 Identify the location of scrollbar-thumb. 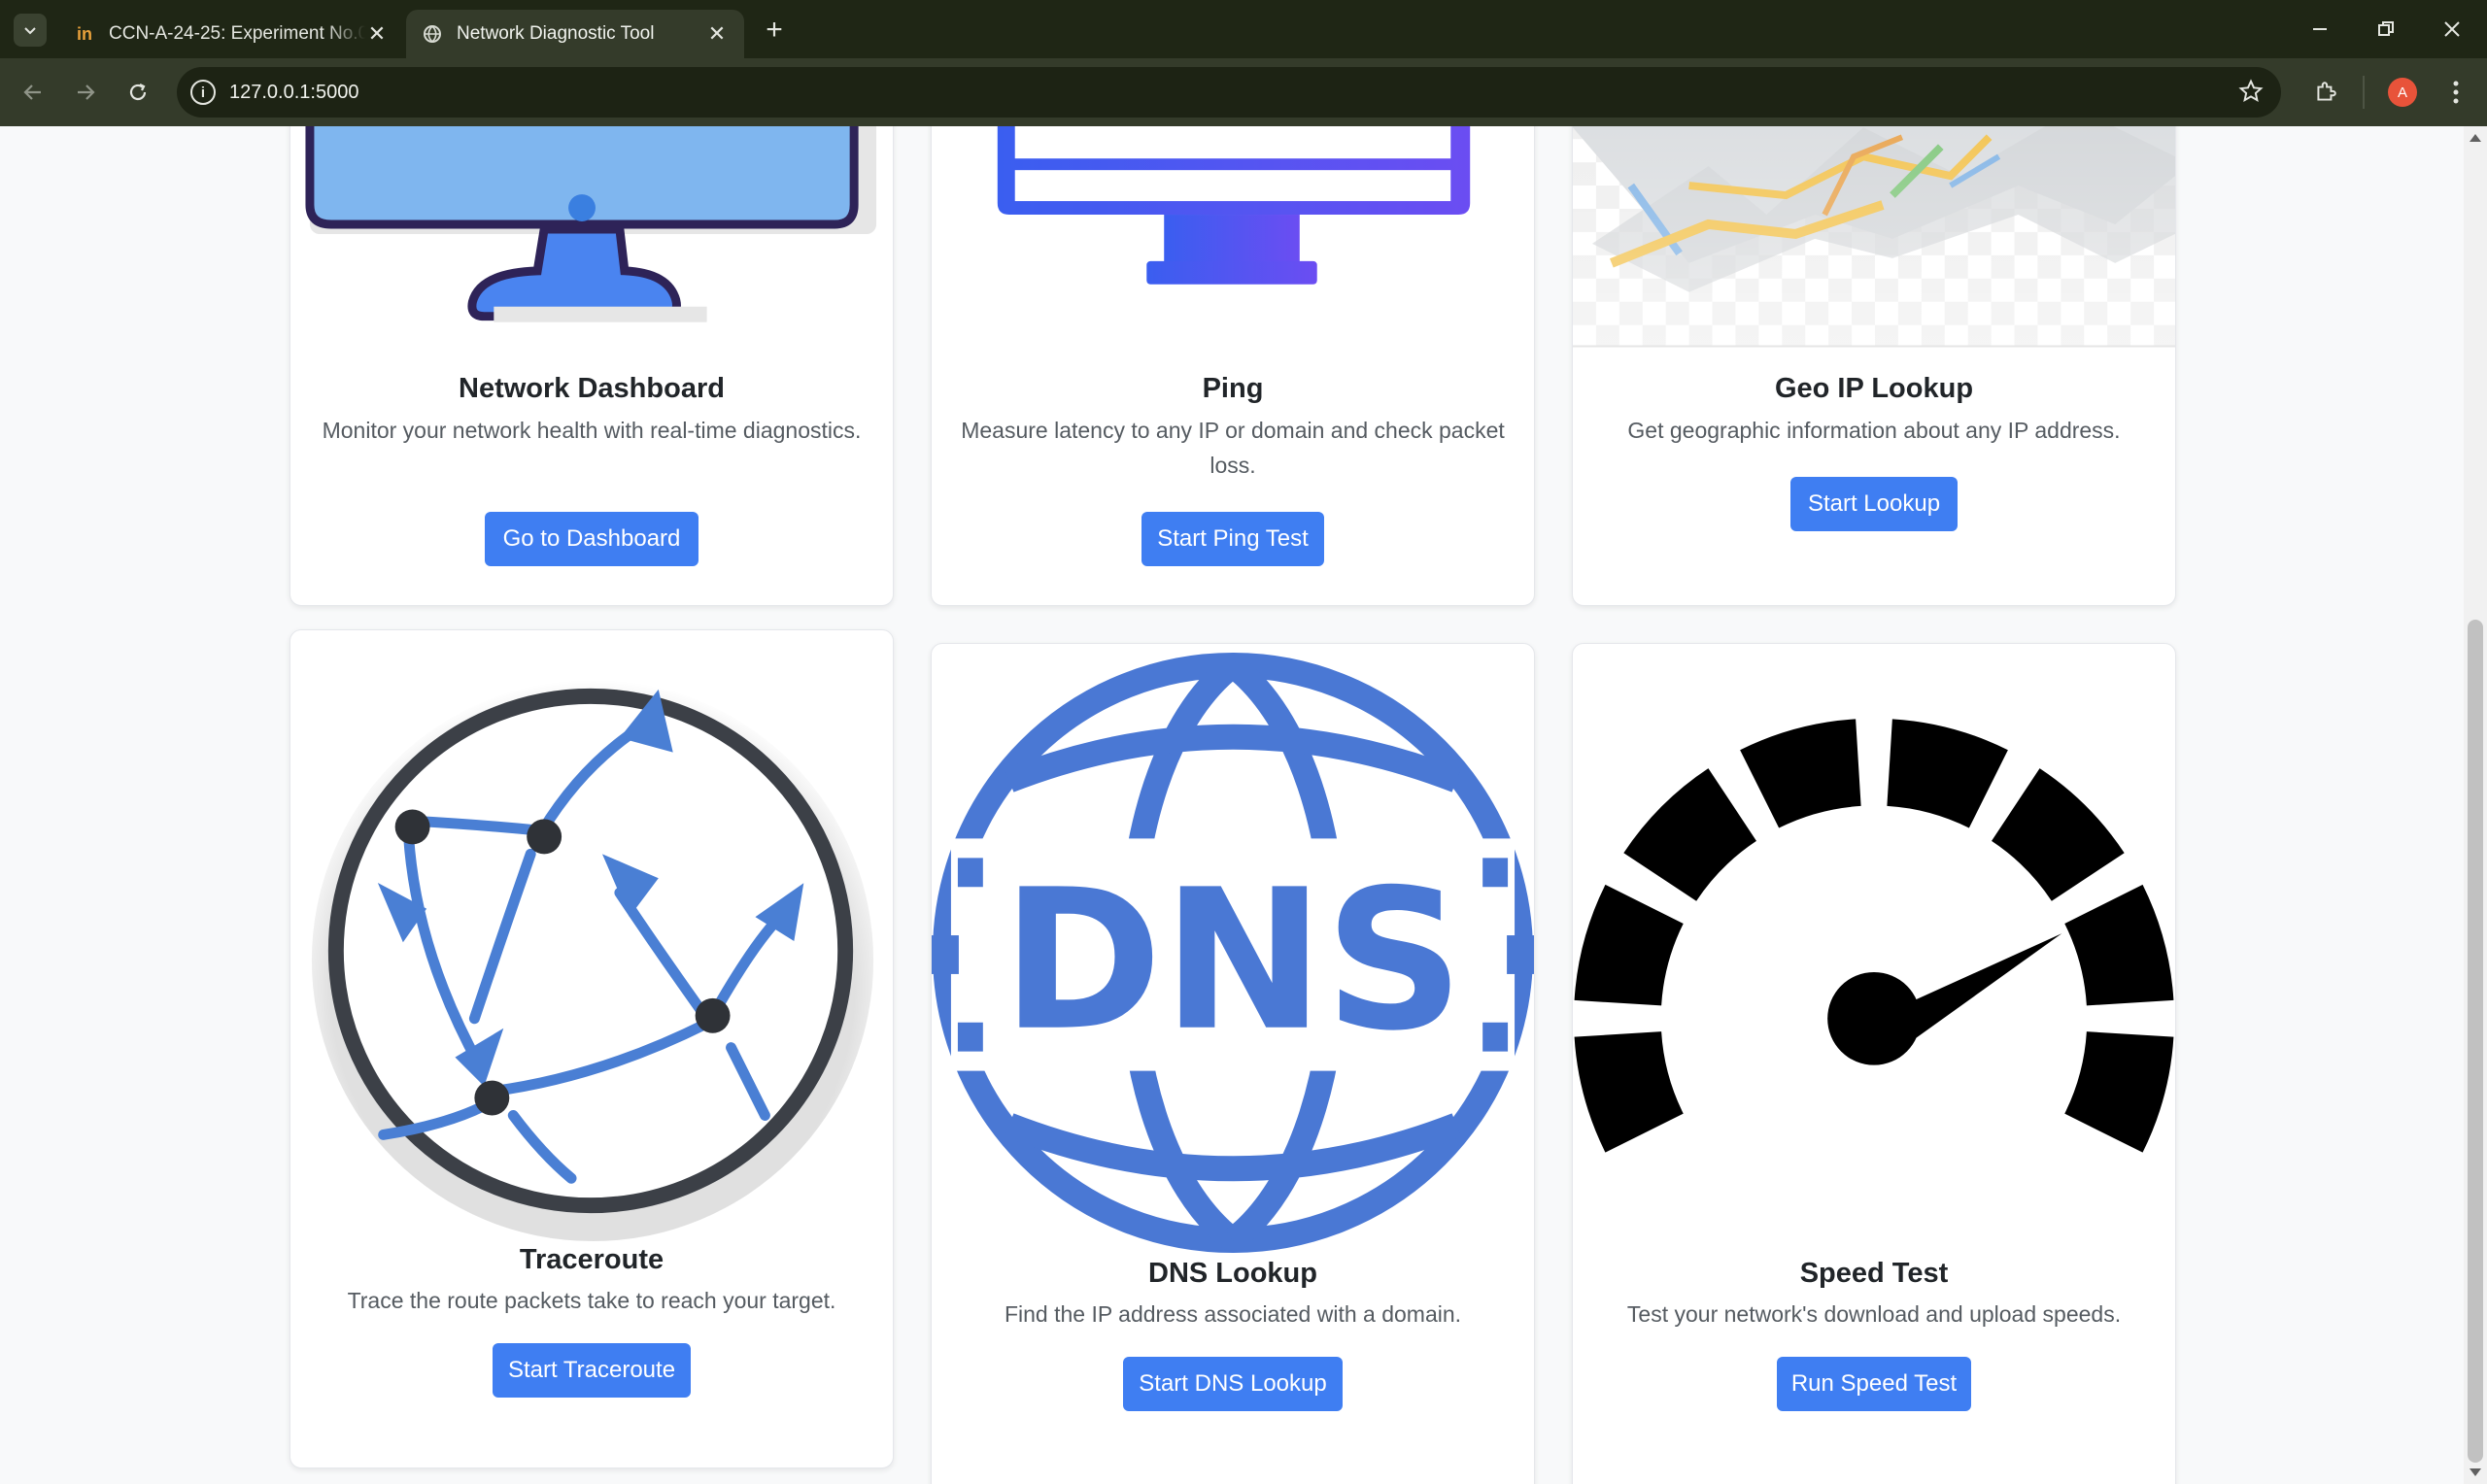
(2475, 1041).